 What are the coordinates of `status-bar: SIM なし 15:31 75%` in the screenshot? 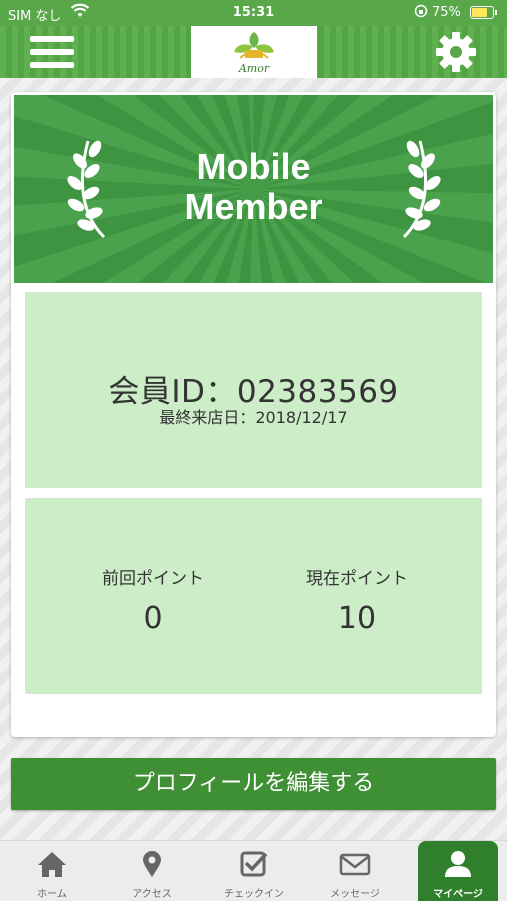 It's located at (253, 13).